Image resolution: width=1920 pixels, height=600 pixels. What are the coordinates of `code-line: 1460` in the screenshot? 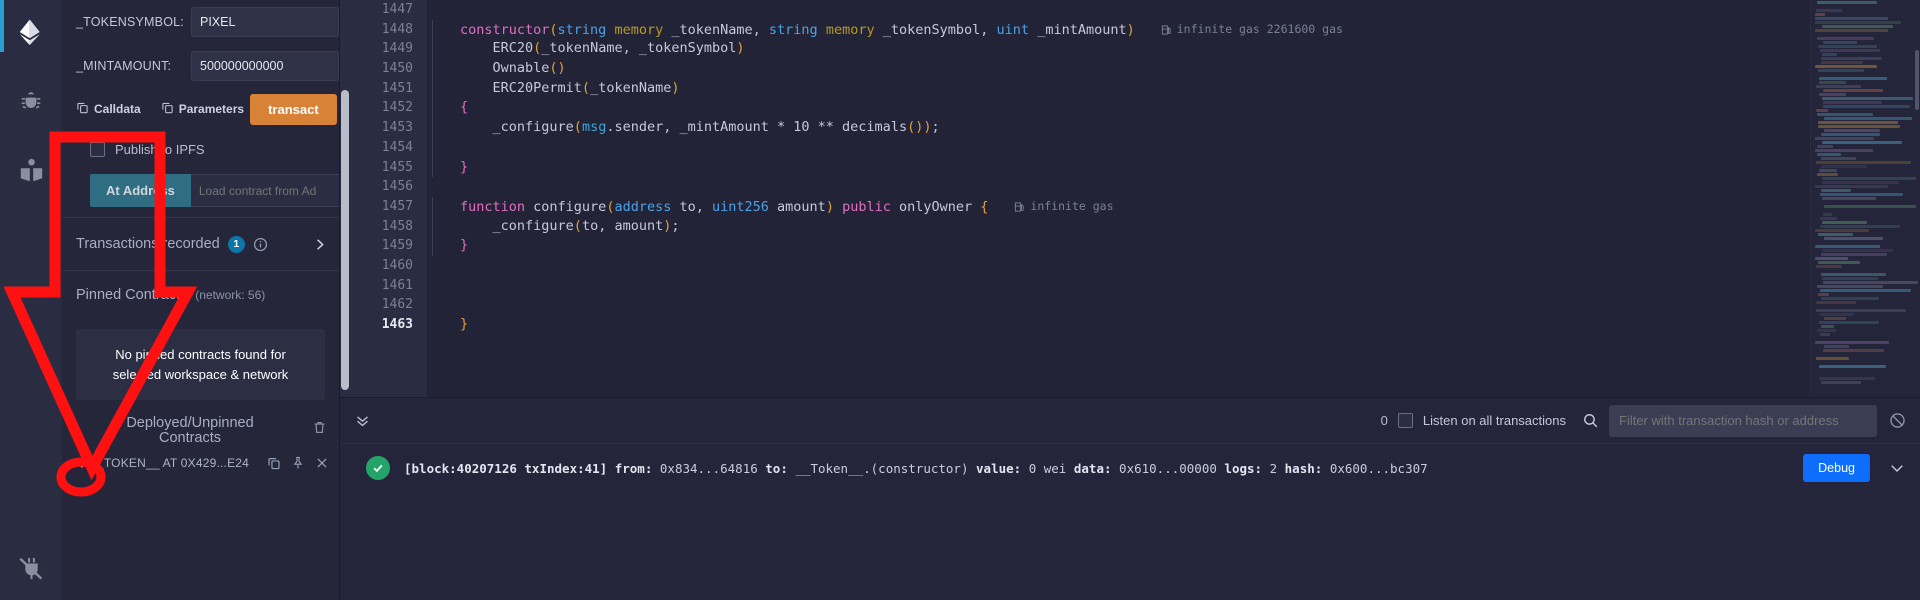 It's located at (1135, 266).